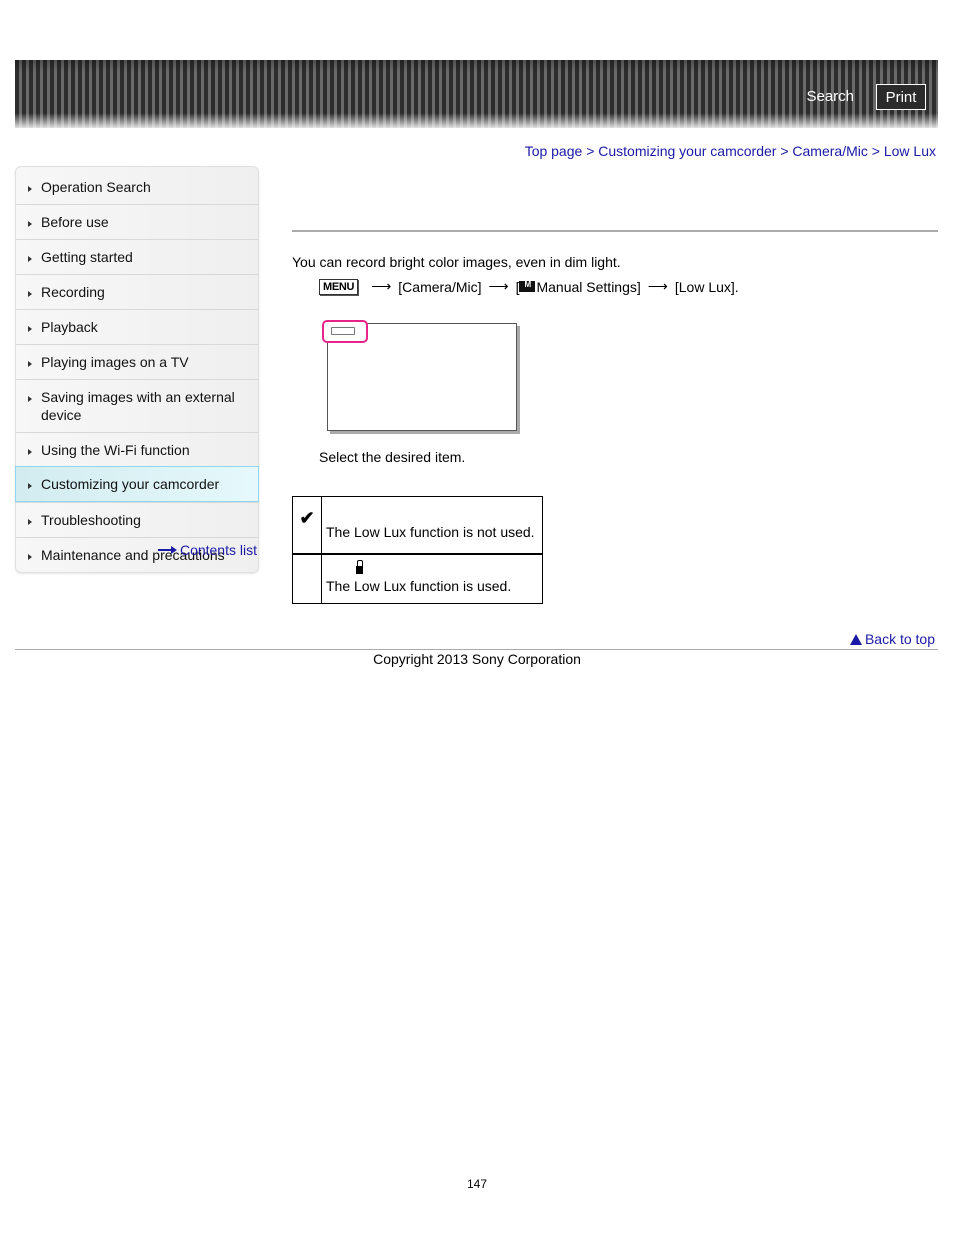 This screenshot has height=1235, width=954. I want to click on sidebar-item-label: Troubleshooting, so click(91, 520).